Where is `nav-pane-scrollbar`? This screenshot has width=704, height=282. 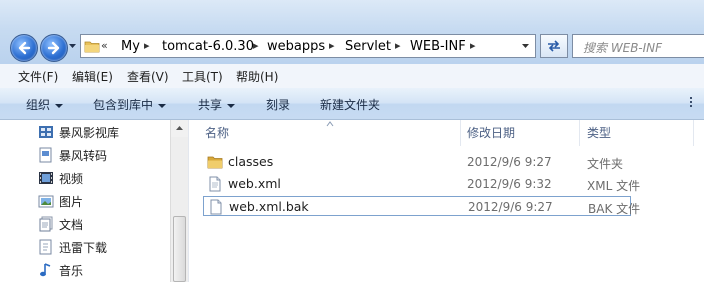 nav-pane-scrollbar is located at coordinates (179, 201).